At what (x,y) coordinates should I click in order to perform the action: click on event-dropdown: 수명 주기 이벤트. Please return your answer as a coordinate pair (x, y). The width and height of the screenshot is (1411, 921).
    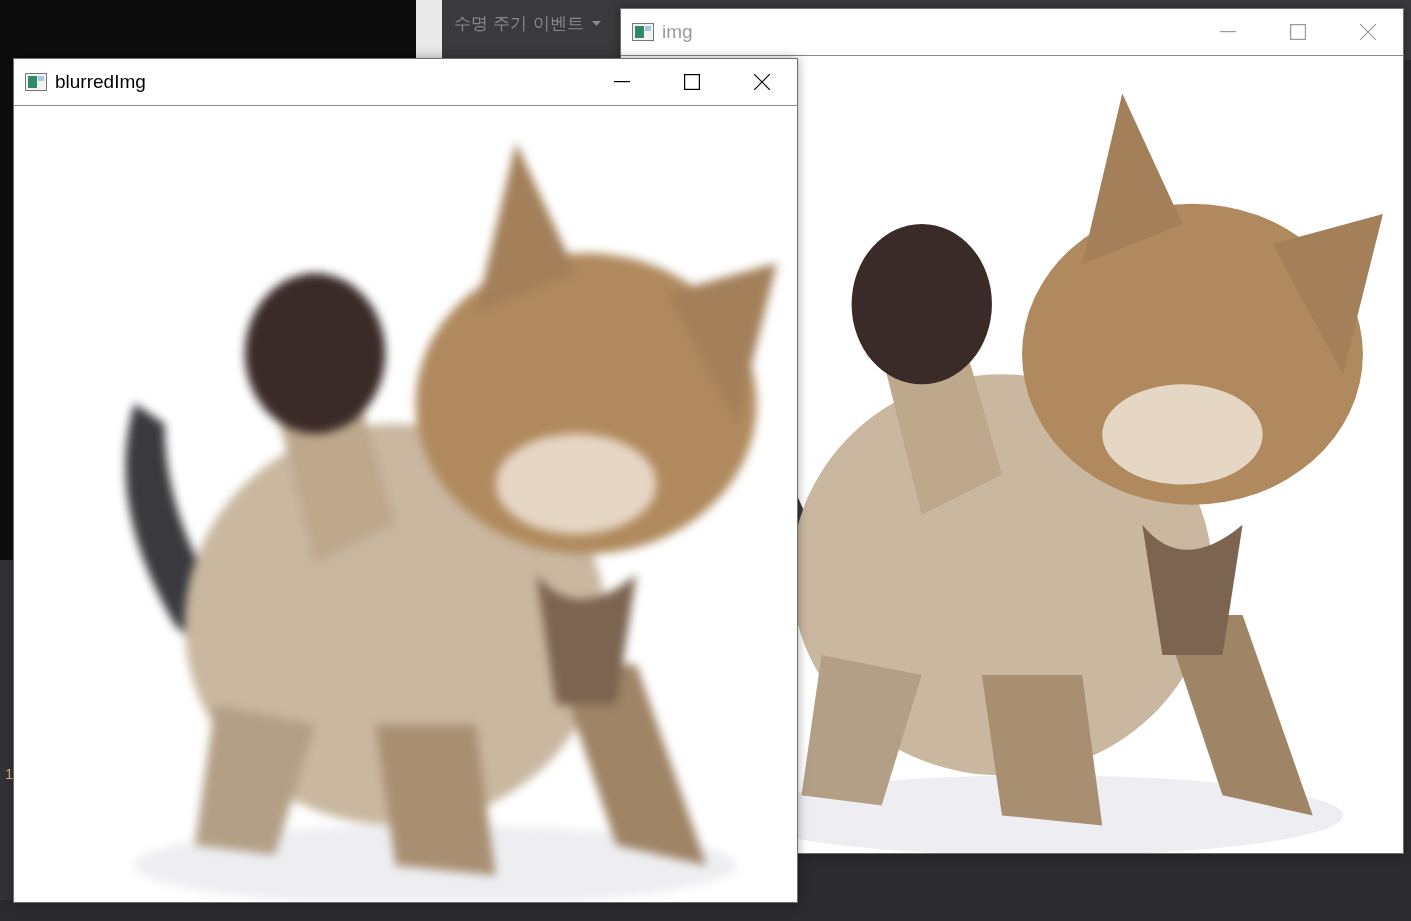
    Looking at the image, I should click on (527, 23).